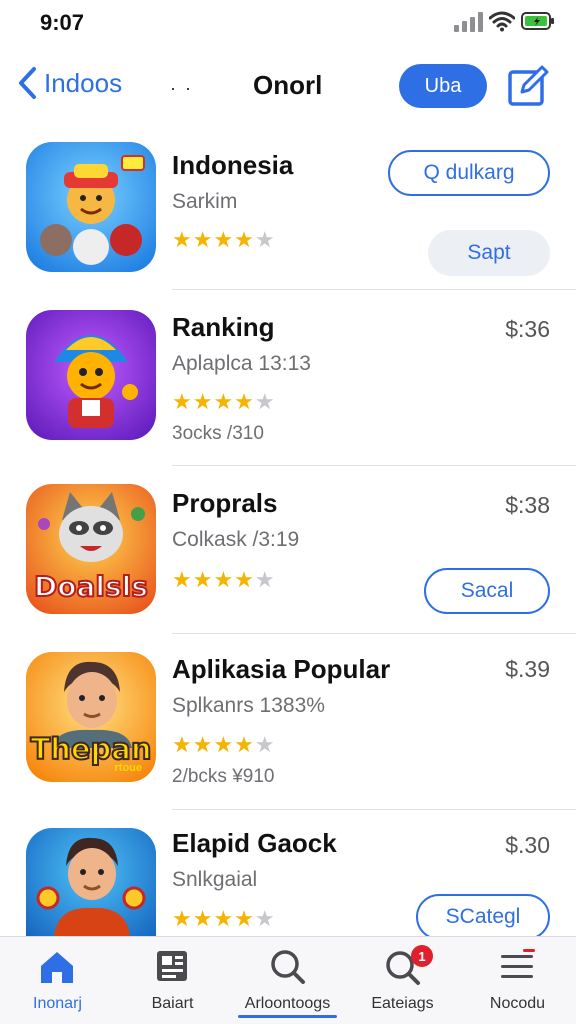 The height and width of the screenshot is (1024, 576). Describe the element at coordinates (281, 669) in the screenshot. I see `app-name: Aplikasia Popular` at that location.